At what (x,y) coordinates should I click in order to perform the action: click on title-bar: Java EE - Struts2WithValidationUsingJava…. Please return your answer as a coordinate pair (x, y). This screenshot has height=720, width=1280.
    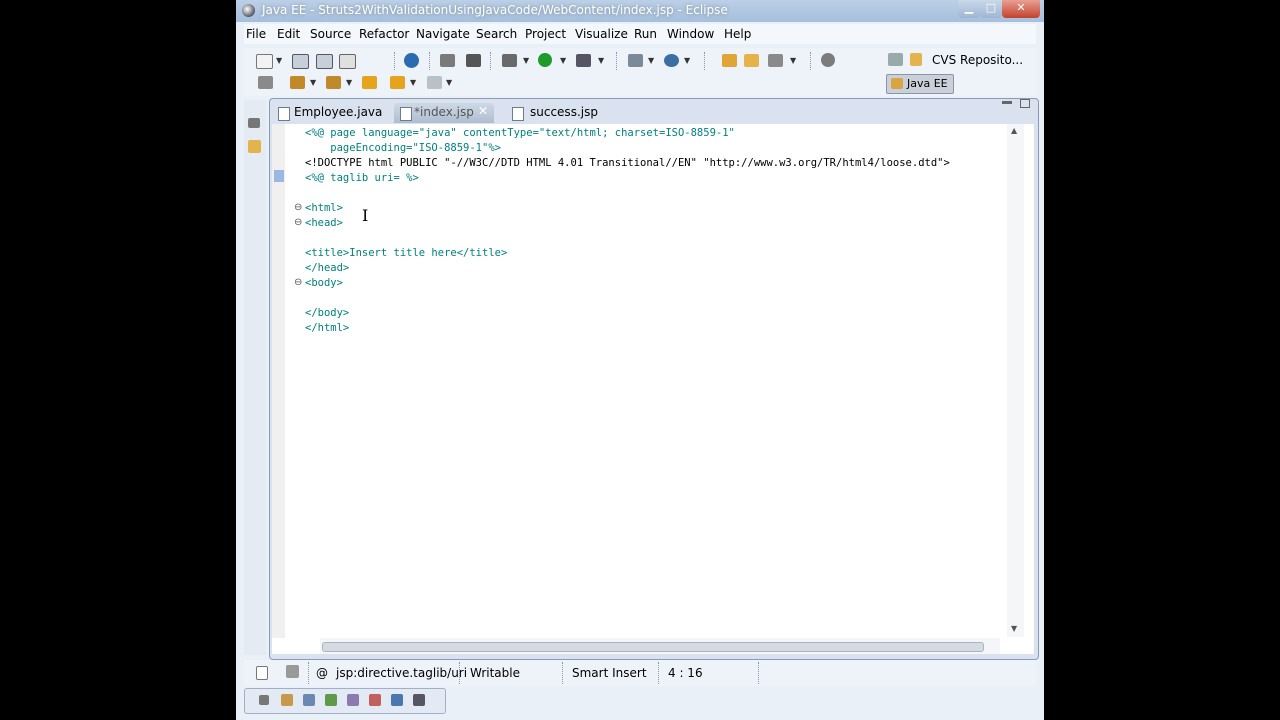
    Looking at the image, I should click on (640, 11).